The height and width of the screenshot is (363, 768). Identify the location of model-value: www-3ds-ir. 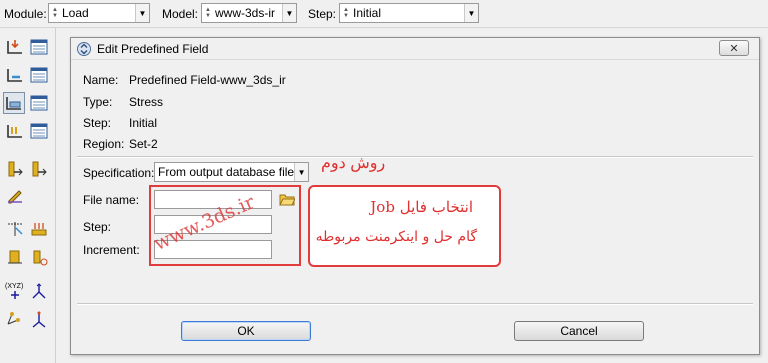
(245, 13).